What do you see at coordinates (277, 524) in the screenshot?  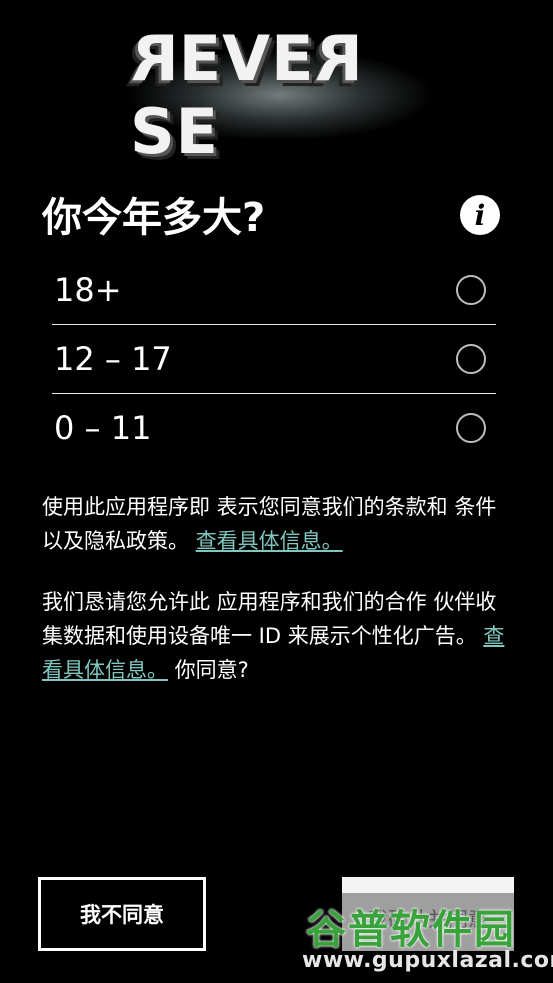 I see `terms-paragraph: 使用此应用程序即 表示您同意我们的条款和 条件以及隐私政策。 查看具体信息。` at bounding box center [277, 524].